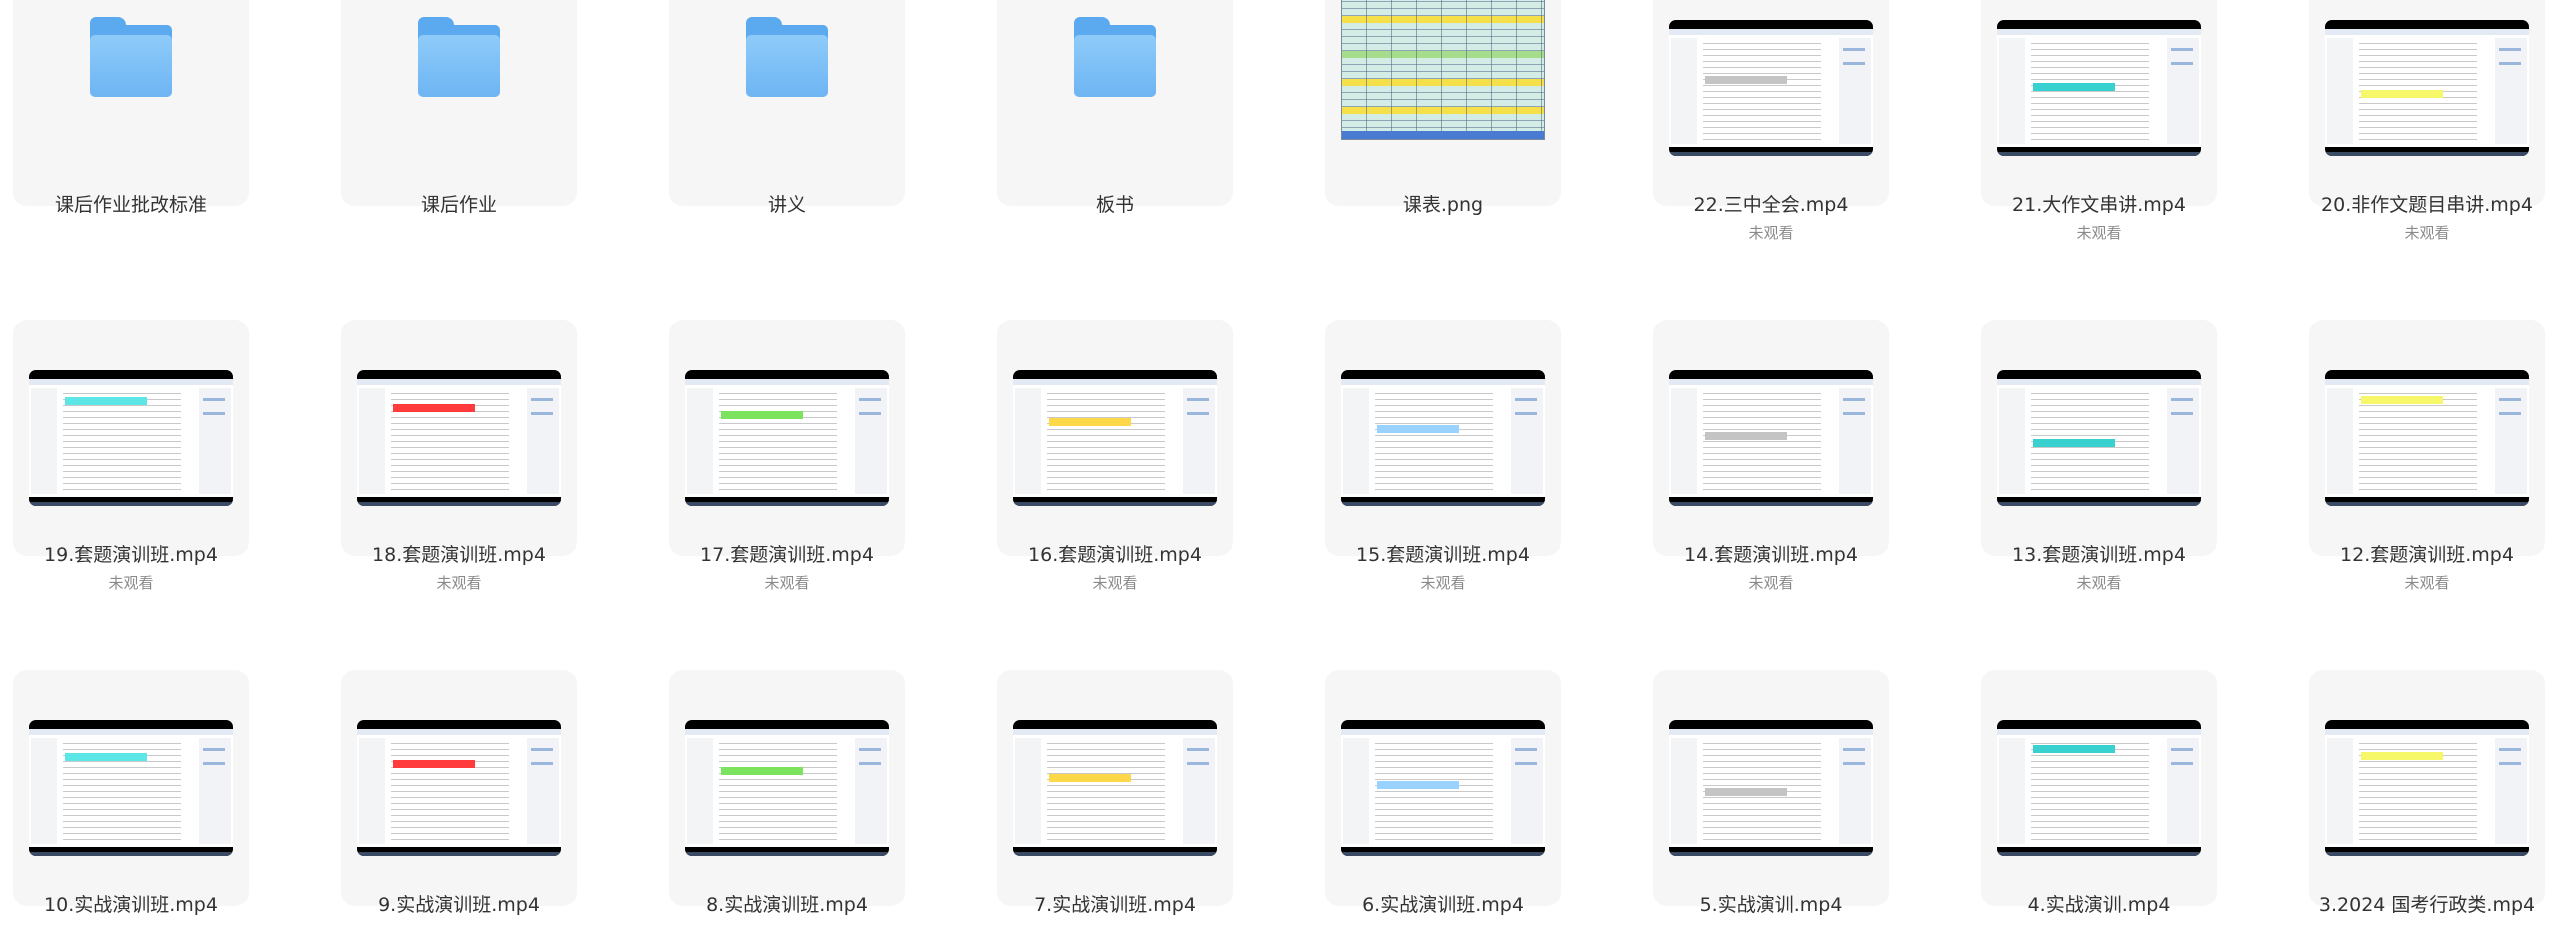 This screenshot has width=2560, height=945. What do you see at coordinates (1443, 70) in the screenshot?
I see `spreadsheet-preview` at bounding box center [1443, 70].